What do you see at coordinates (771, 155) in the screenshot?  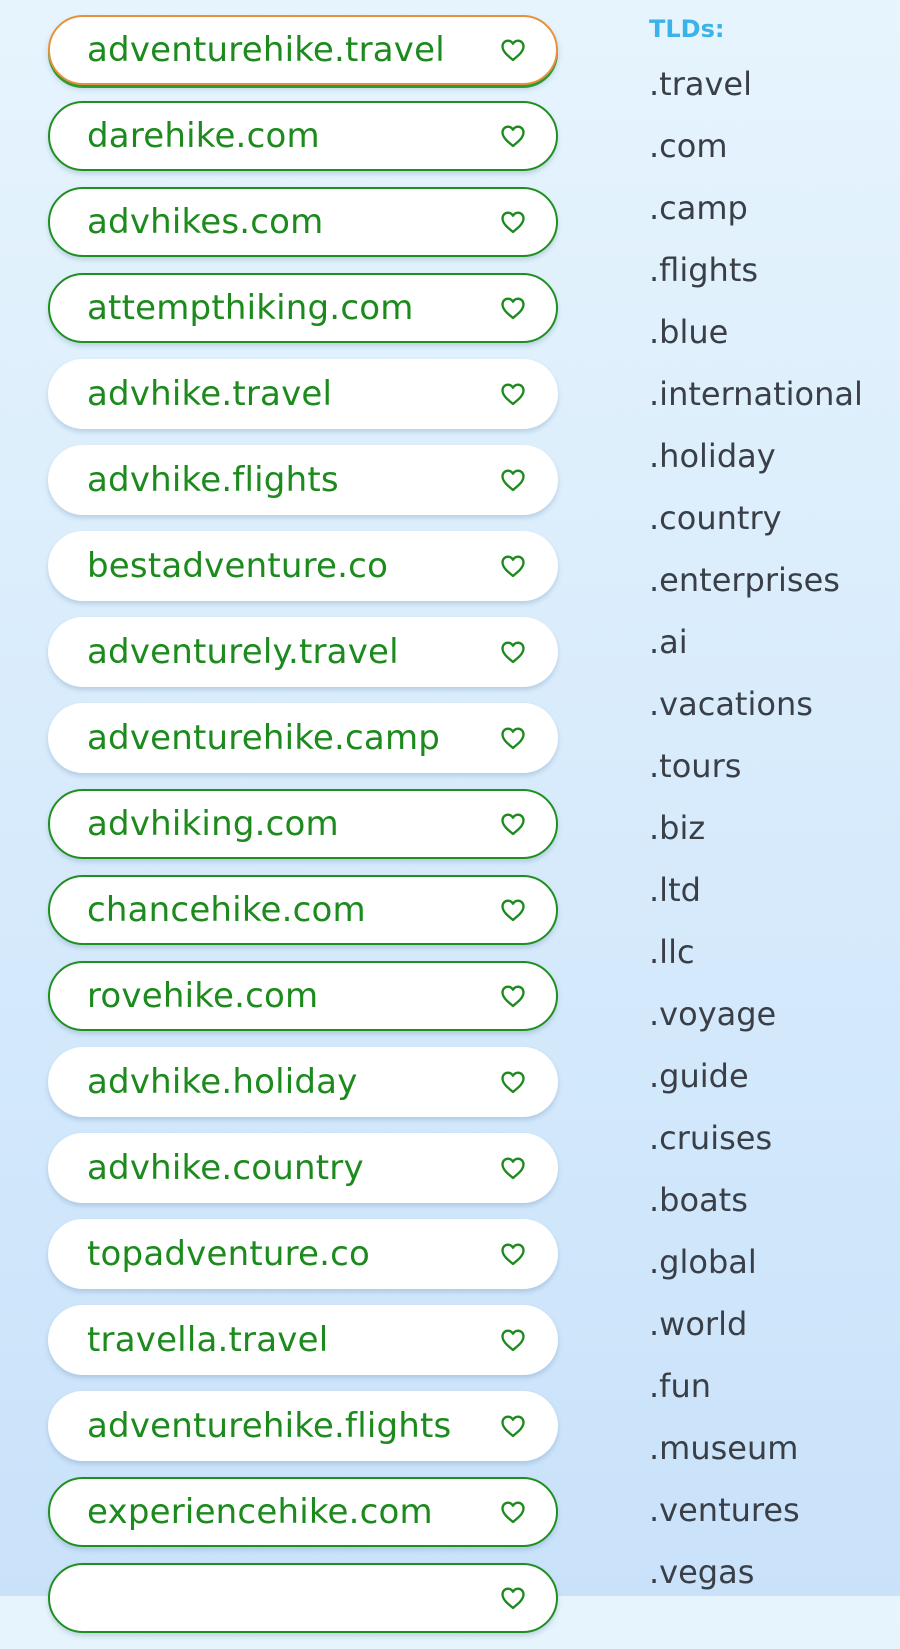 I see `tld-filter-item: .com` at bounding box center [771, 155].